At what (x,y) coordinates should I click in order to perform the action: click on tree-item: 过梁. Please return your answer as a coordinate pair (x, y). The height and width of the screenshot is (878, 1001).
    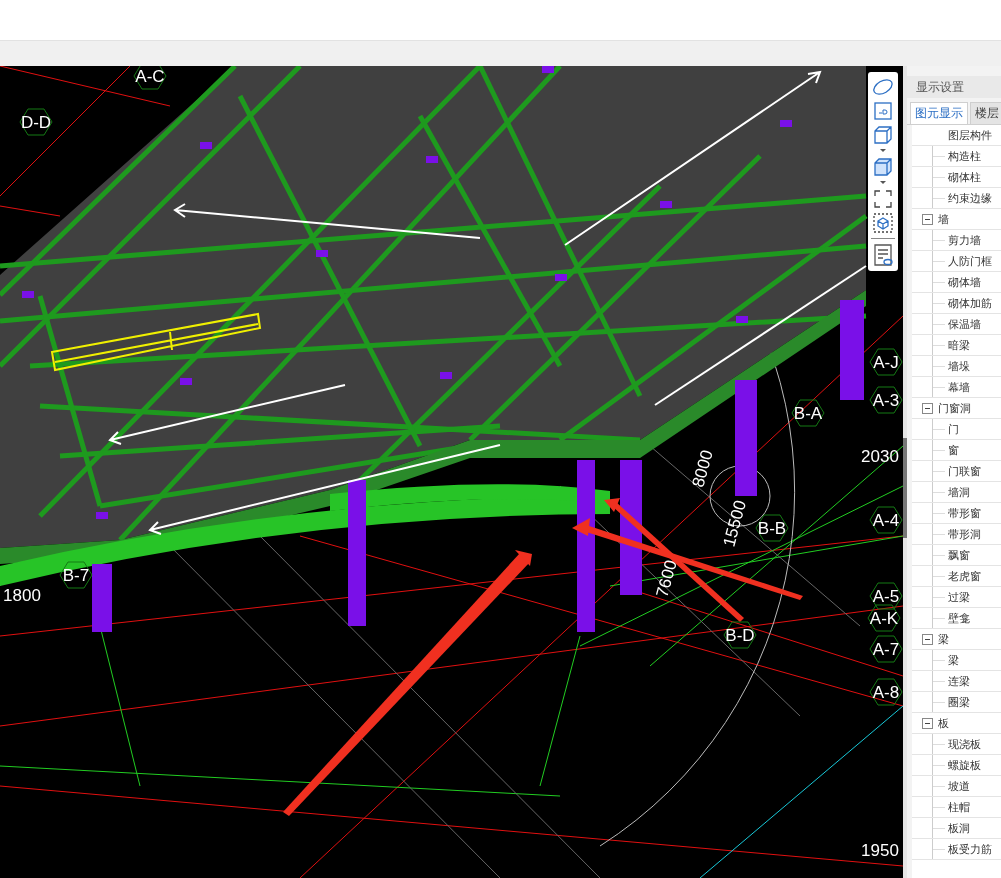
    Looking at the image, I should click on (941, 597).